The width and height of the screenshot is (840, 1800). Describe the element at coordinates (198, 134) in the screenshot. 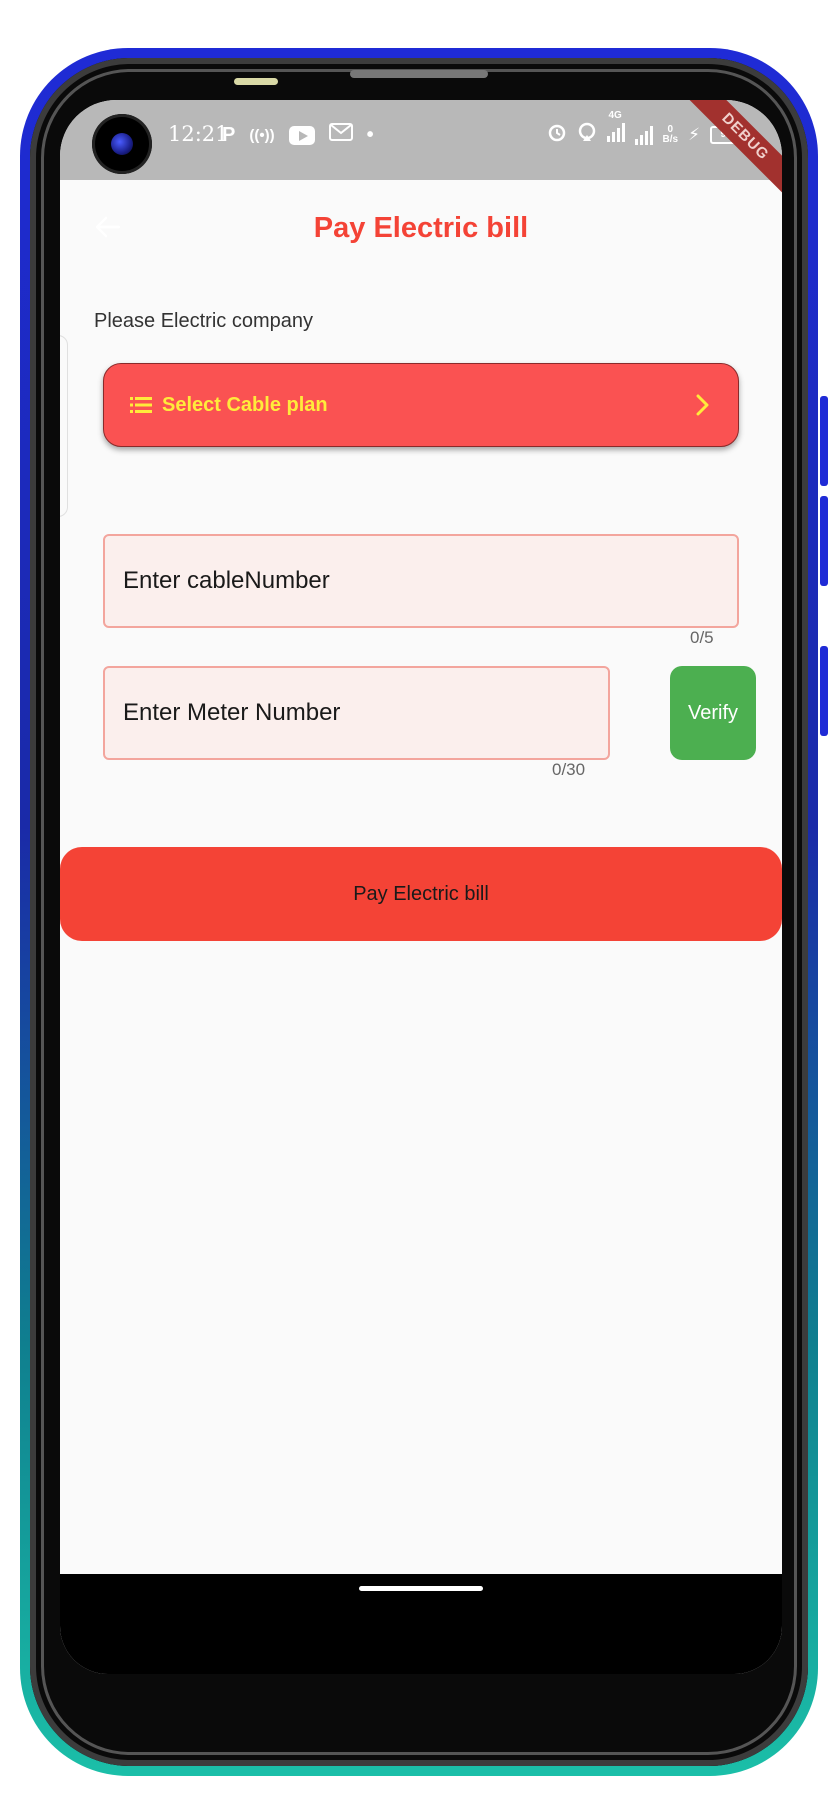

I see `status-time: 12:21` at that location.